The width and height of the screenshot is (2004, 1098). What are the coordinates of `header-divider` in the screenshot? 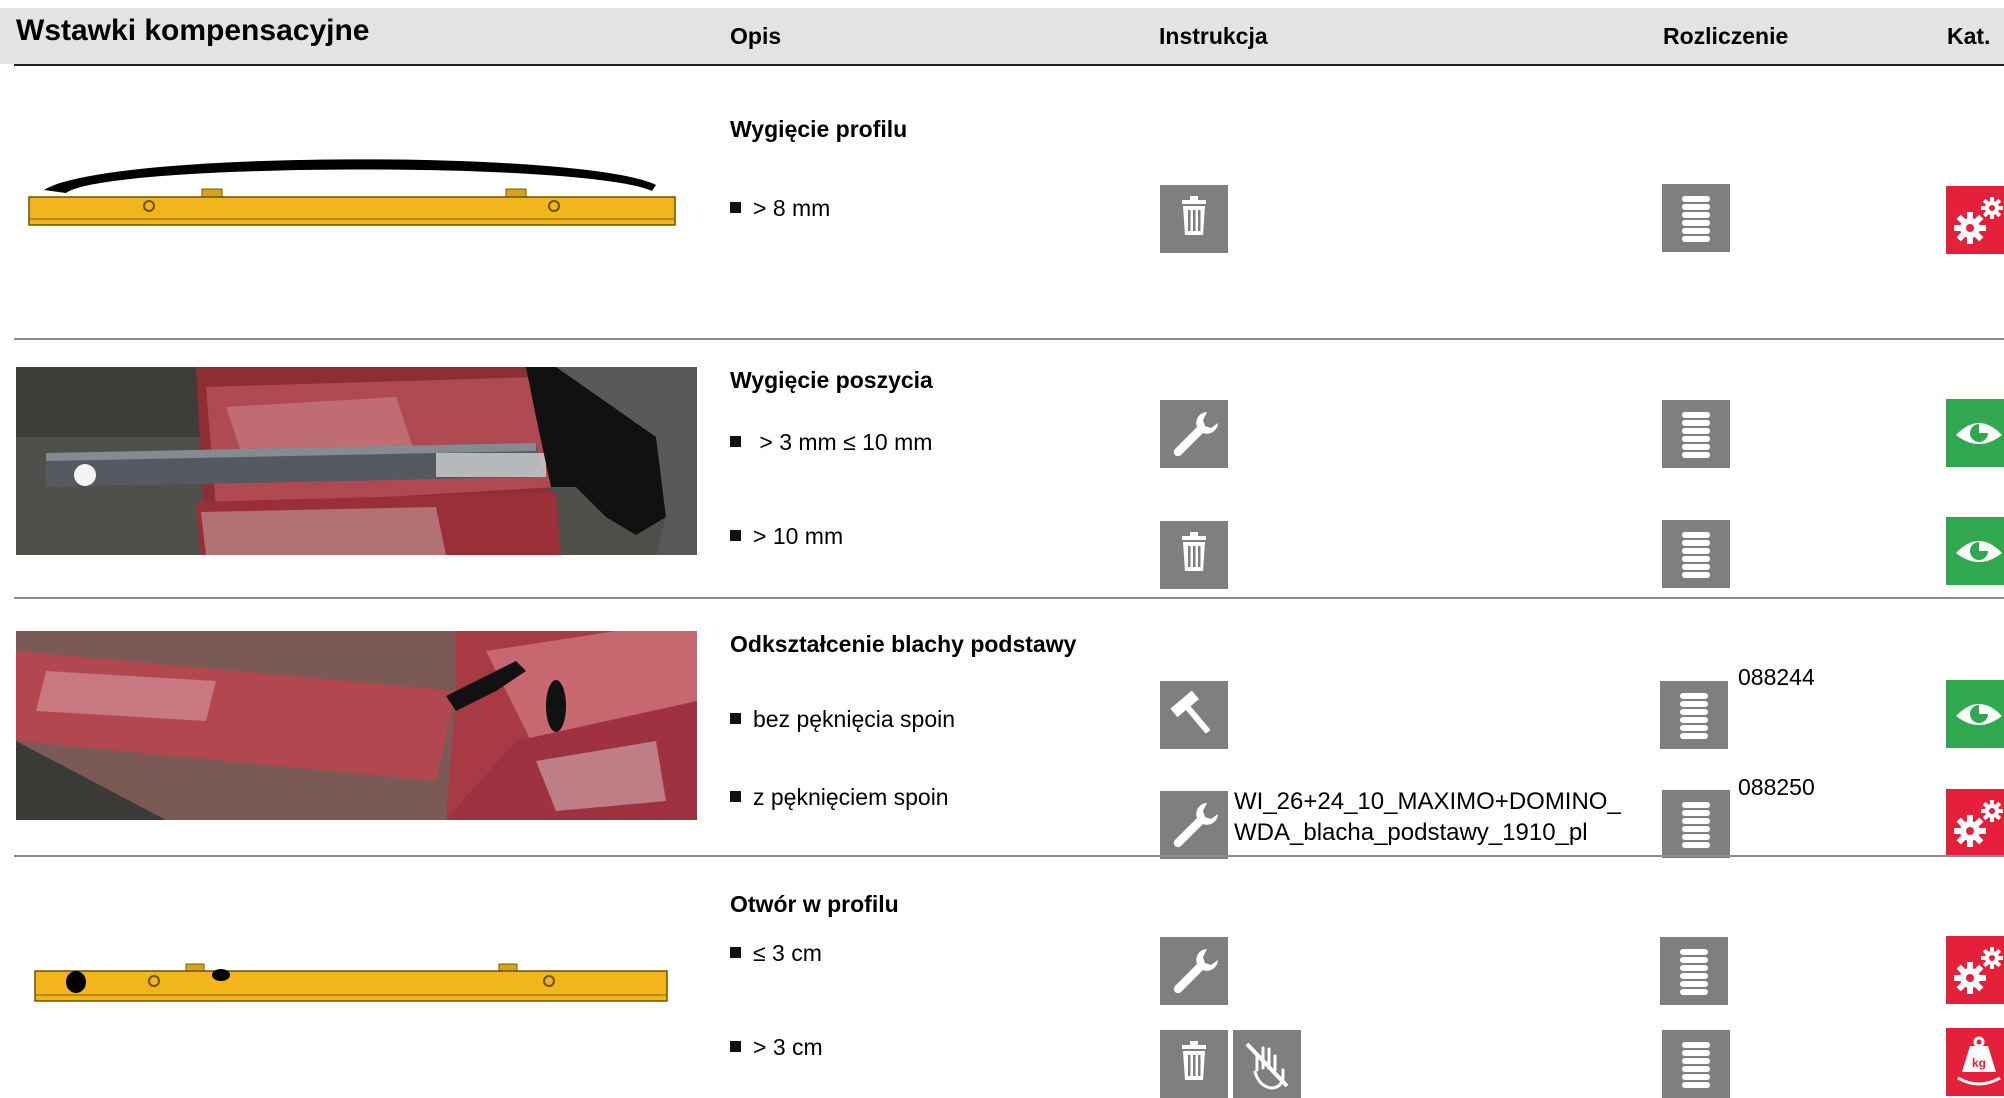 It's located at (1009, 65).